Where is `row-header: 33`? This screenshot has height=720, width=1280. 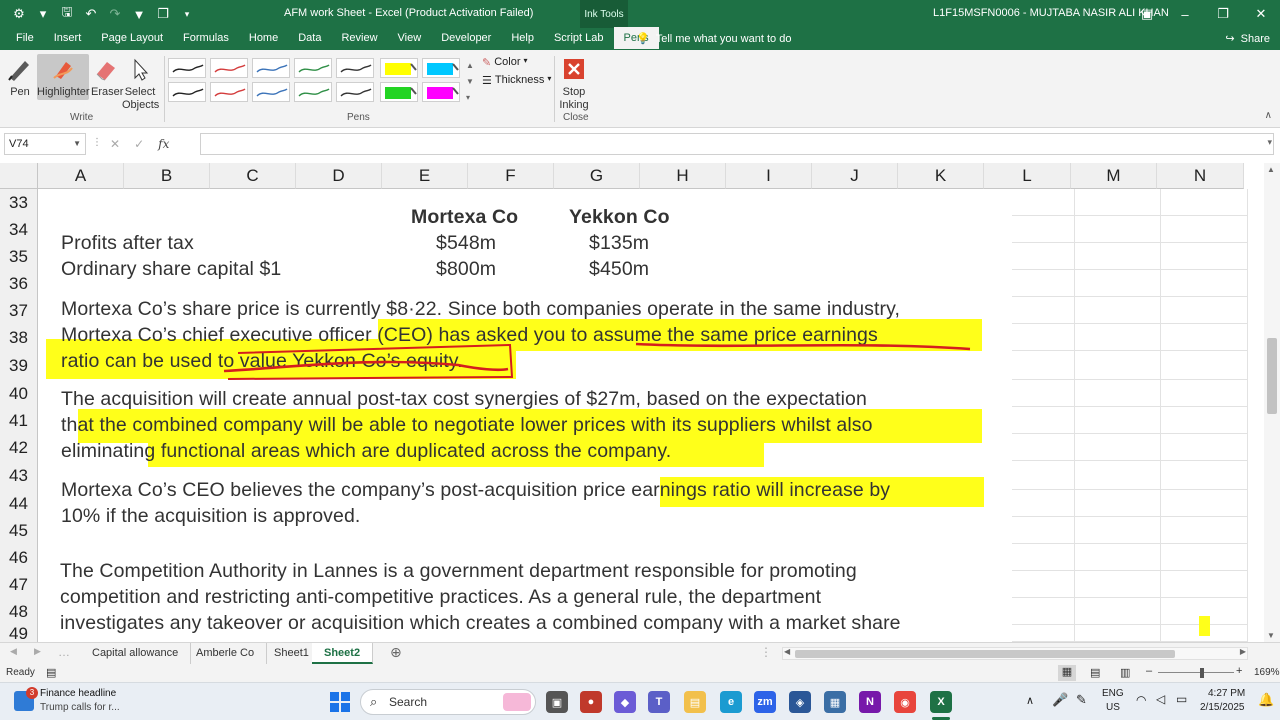 row-header: 33 is located at coordinates (19, 202).